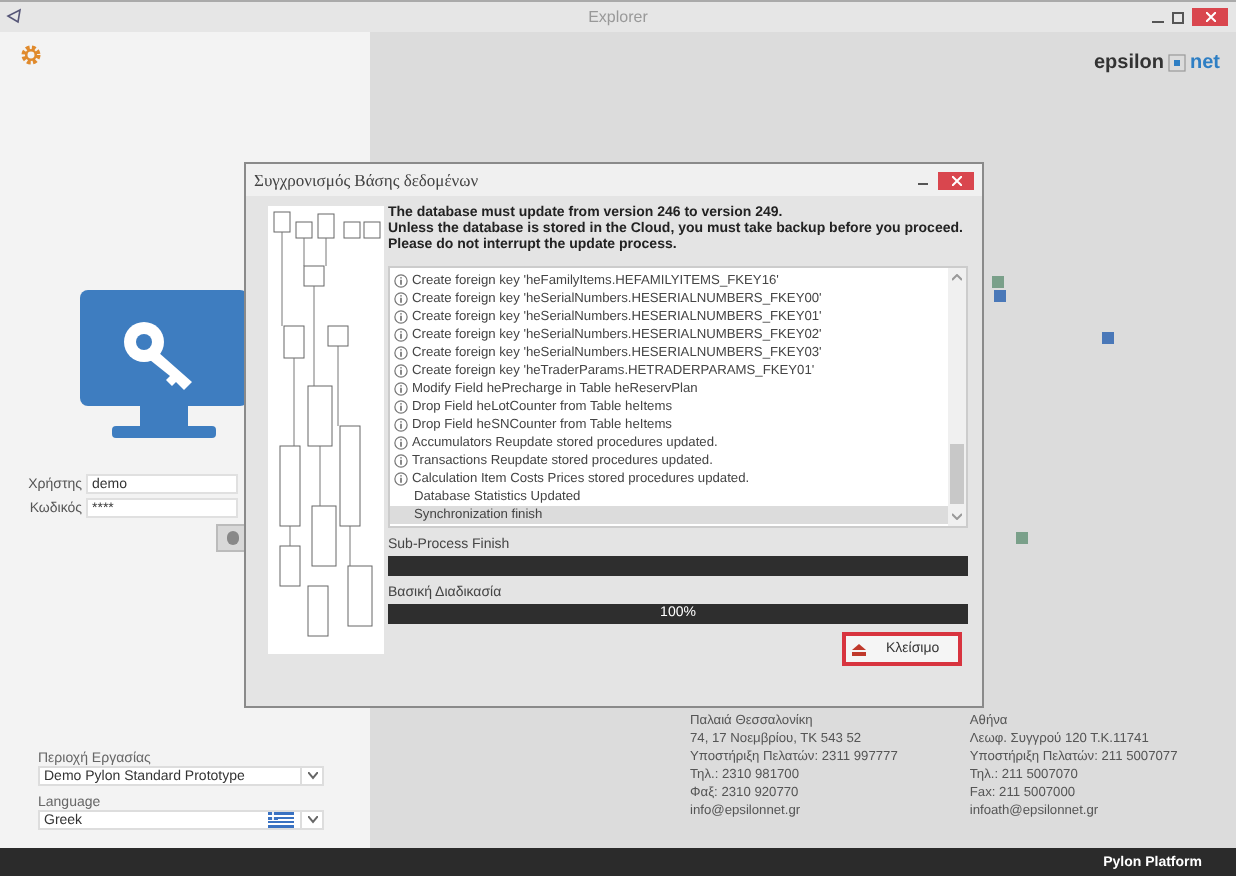 The image size is (1236, 876). Describe the element at coordinates (957, 516) in the screenshot. I see `scroll-down-icon` at that location.